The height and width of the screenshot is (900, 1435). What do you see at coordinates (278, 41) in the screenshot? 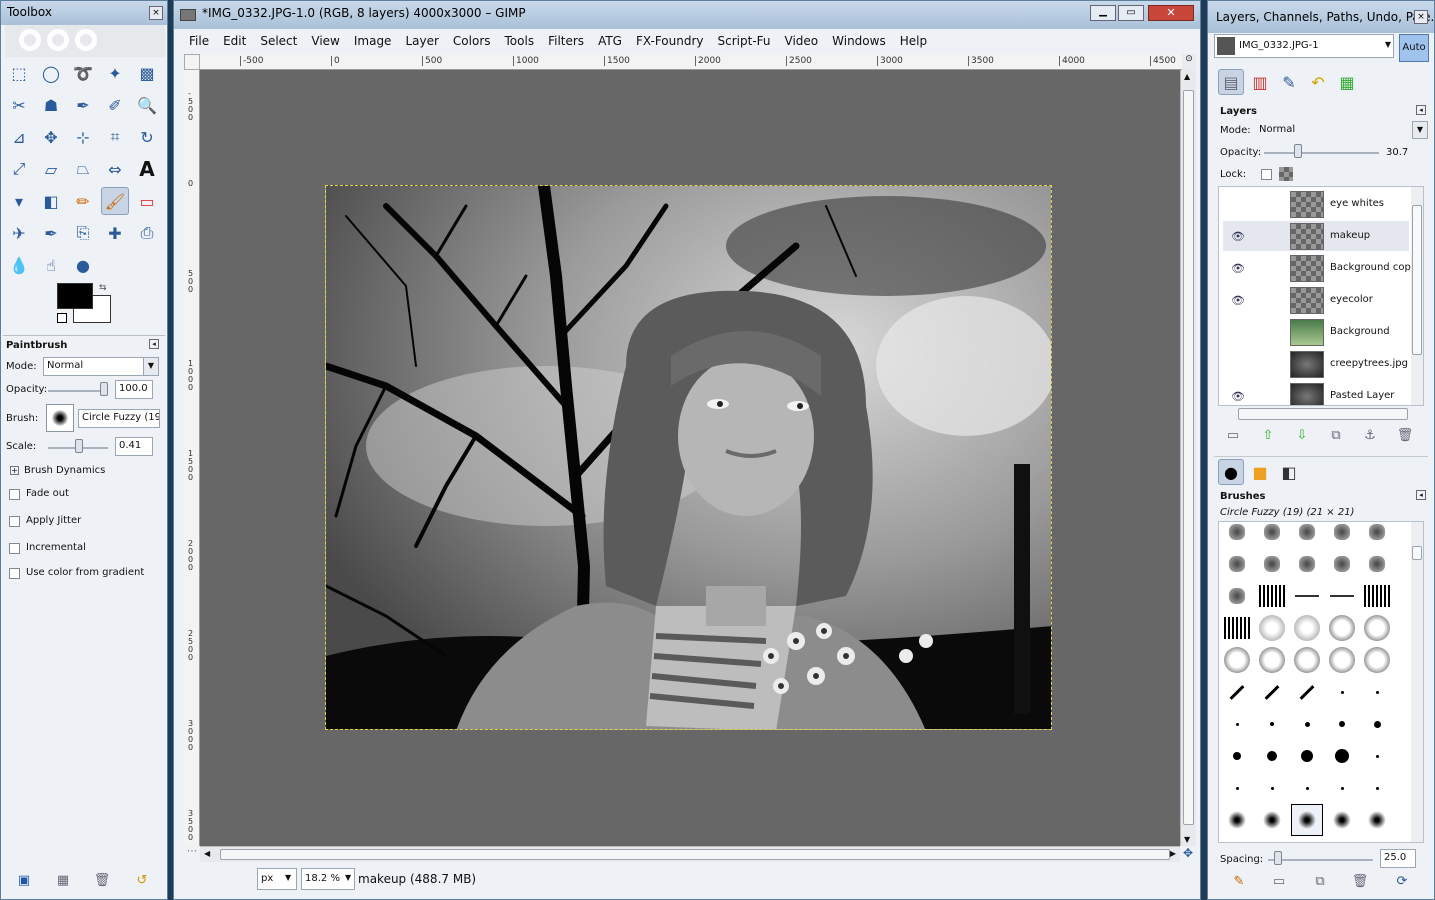
I see `menu-select: Select` at bounding box center [278, 41].